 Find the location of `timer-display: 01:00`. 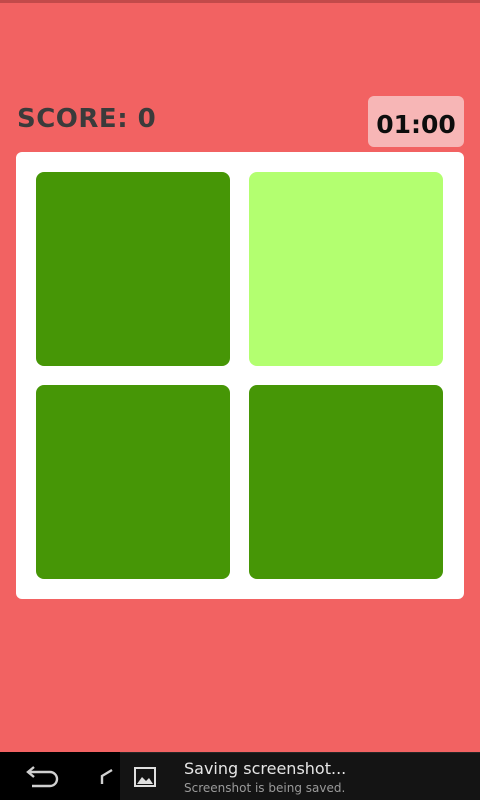

timer-display: 01:00 is located at coordinates (416, 121).